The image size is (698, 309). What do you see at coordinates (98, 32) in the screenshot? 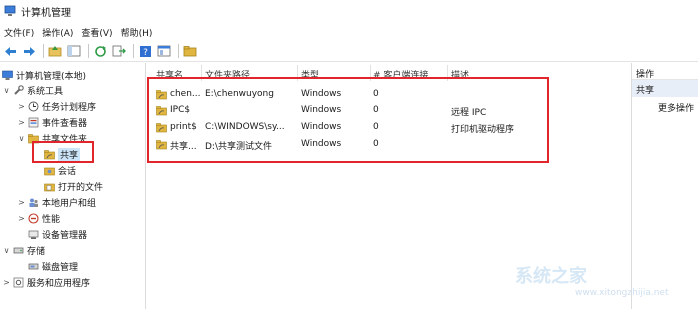
I see `menu-view: 查看(V)` at bounding box center [98, 32].